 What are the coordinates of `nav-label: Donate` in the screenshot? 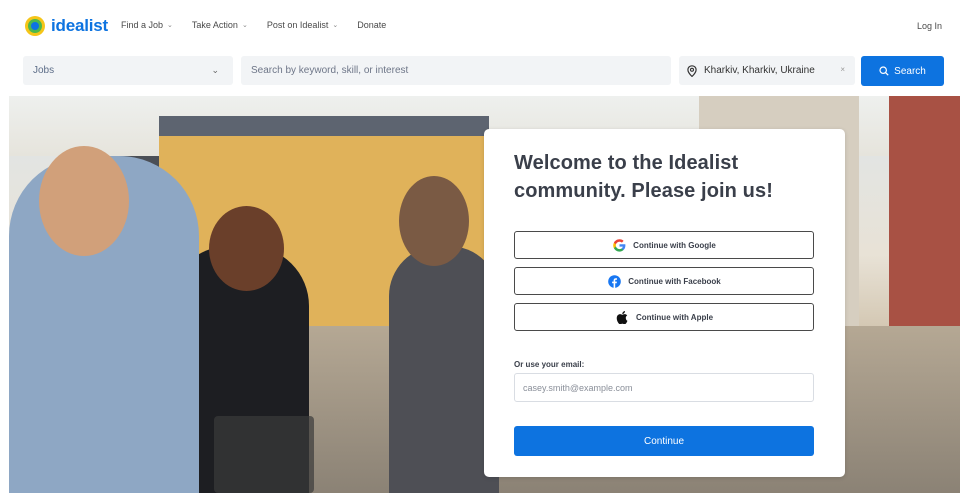 It's located at (372, 25).